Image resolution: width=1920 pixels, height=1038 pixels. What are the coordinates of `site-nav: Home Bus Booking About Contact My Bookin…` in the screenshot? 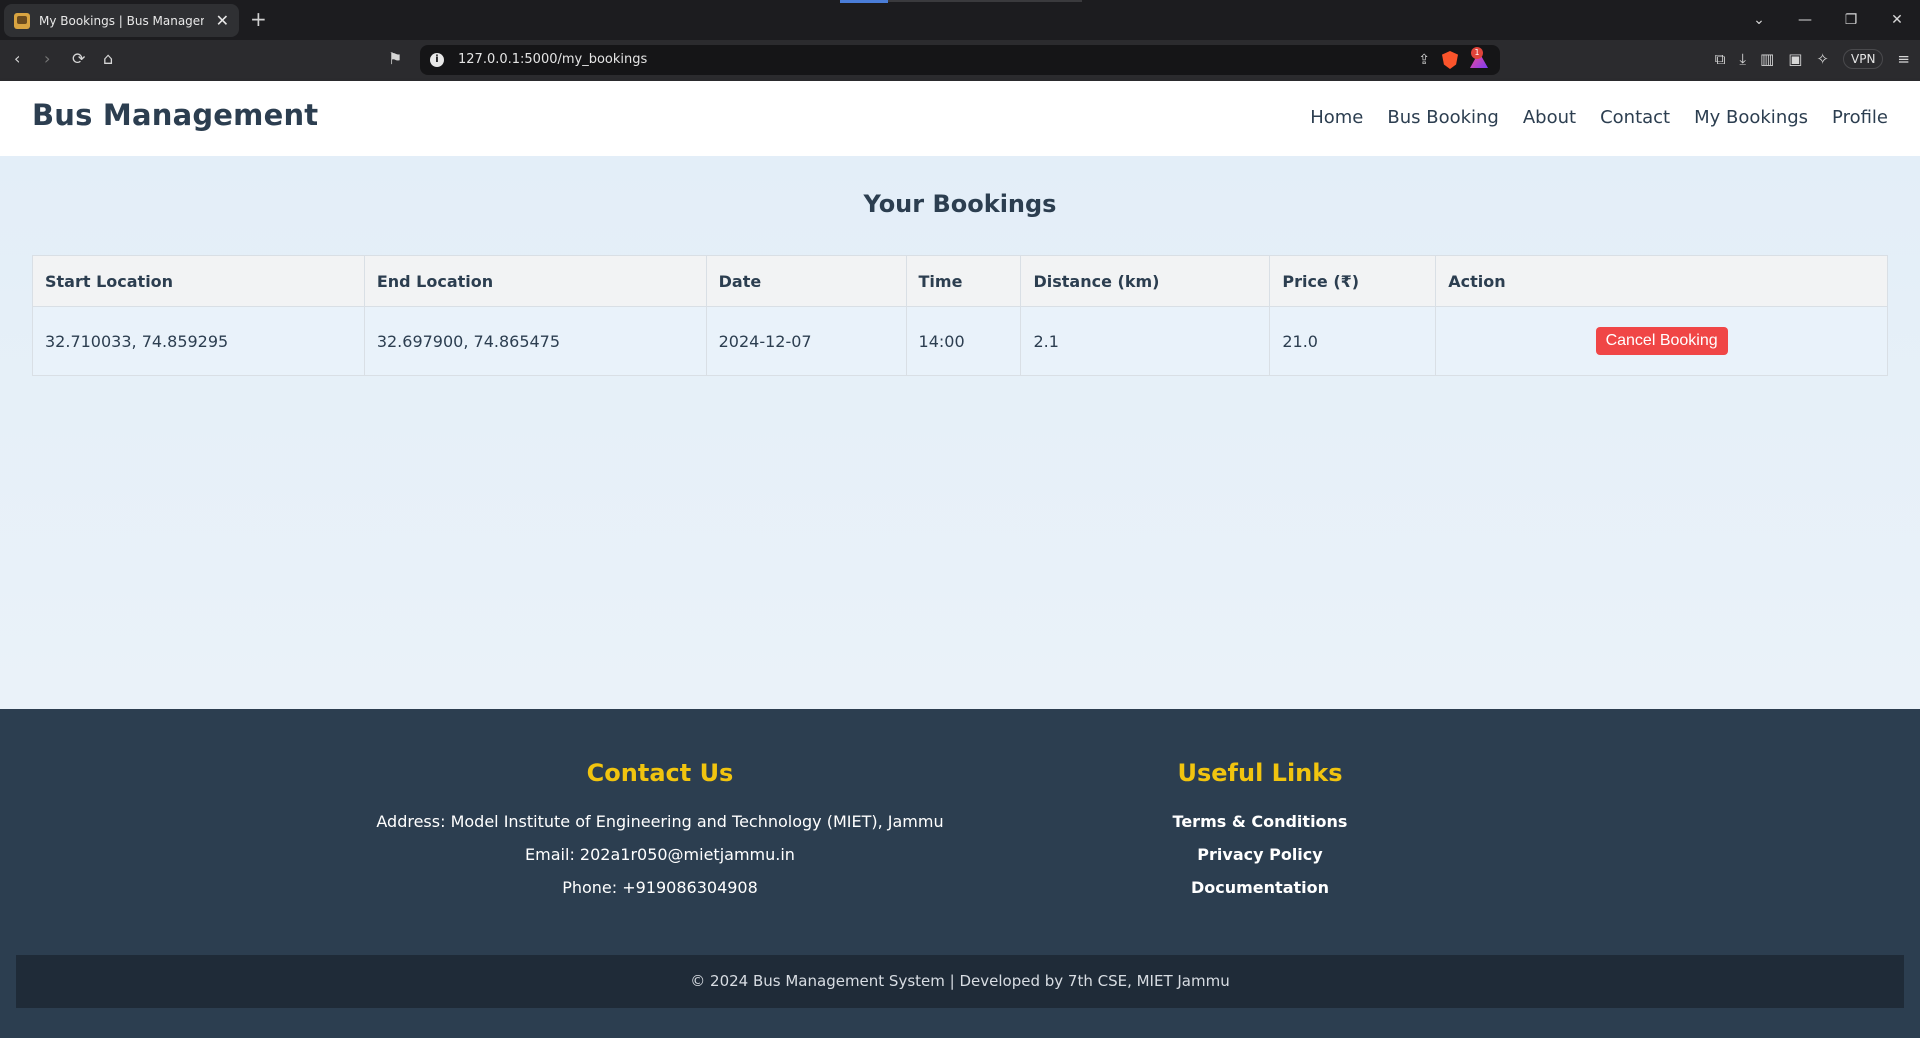 It's located at (1599, 117).